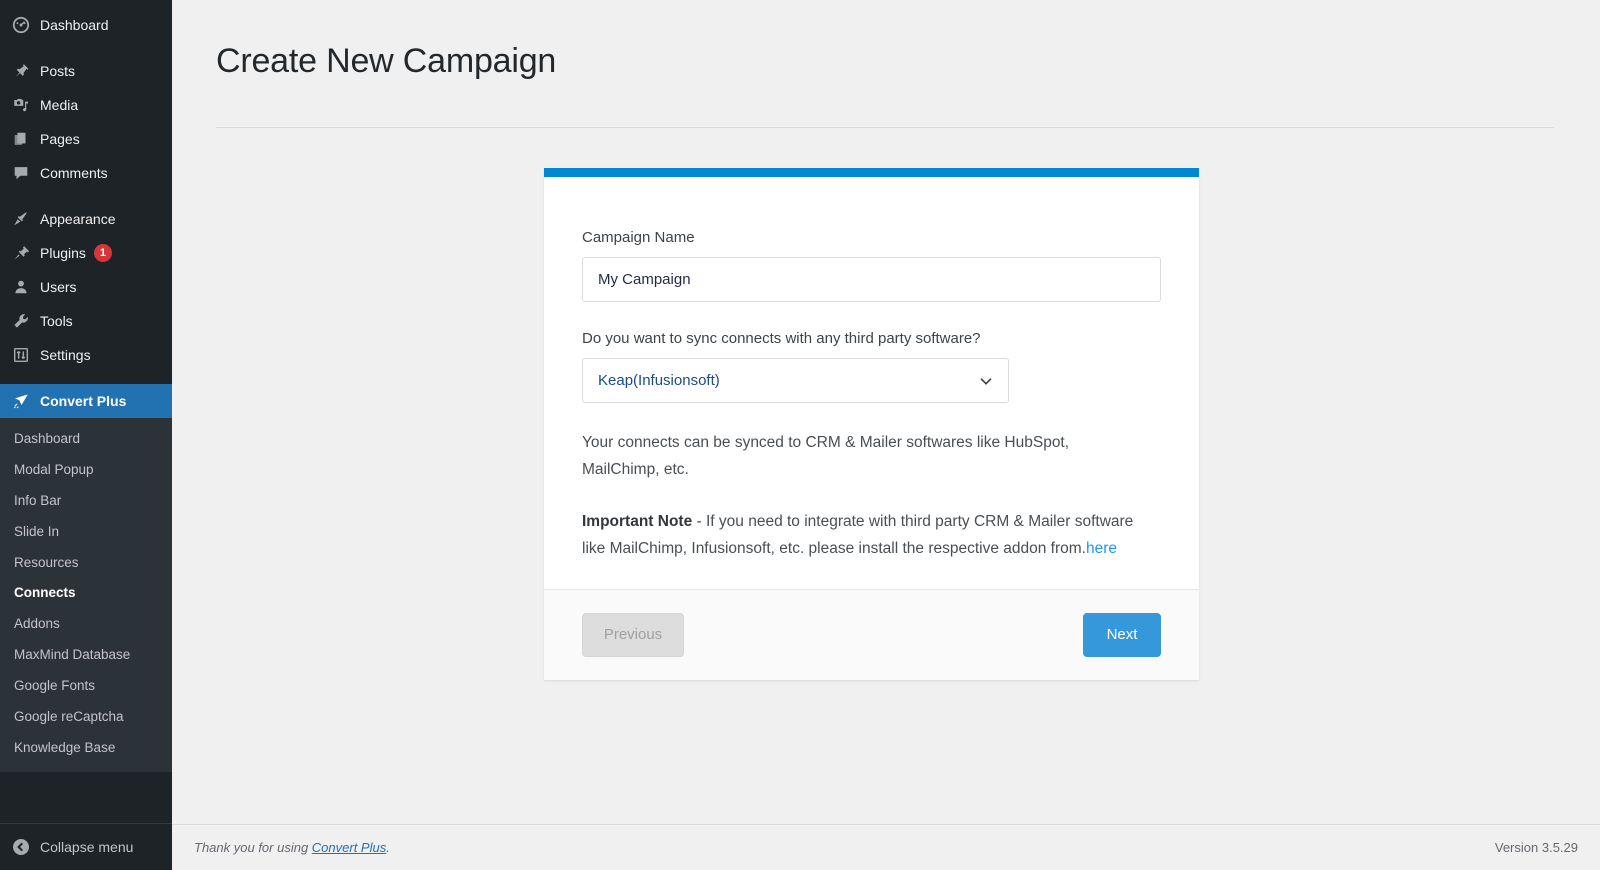  Describe the element at coordinates (871, 316) in the screenshot. I see `field-spacer` at that location.